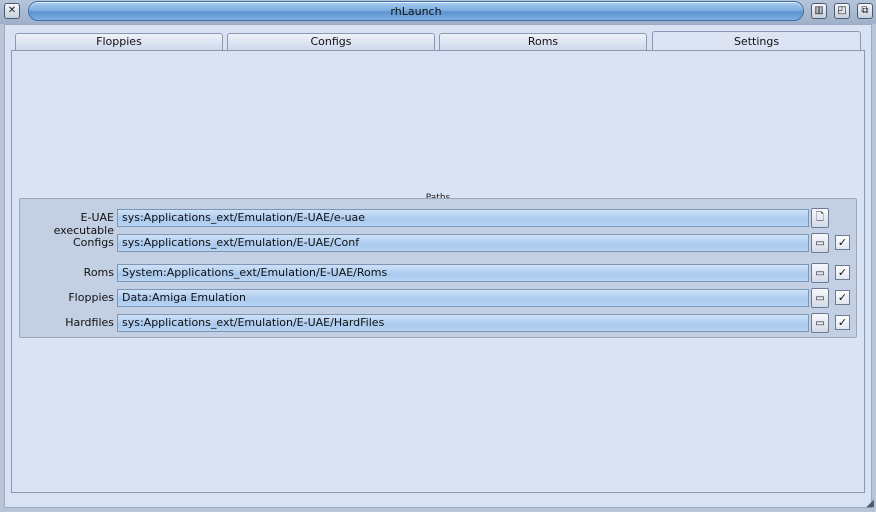 Image resolution: width=876 pixels, height=512 pixels. I want to click on roms-checkbox: ✓, so click(842, 272).